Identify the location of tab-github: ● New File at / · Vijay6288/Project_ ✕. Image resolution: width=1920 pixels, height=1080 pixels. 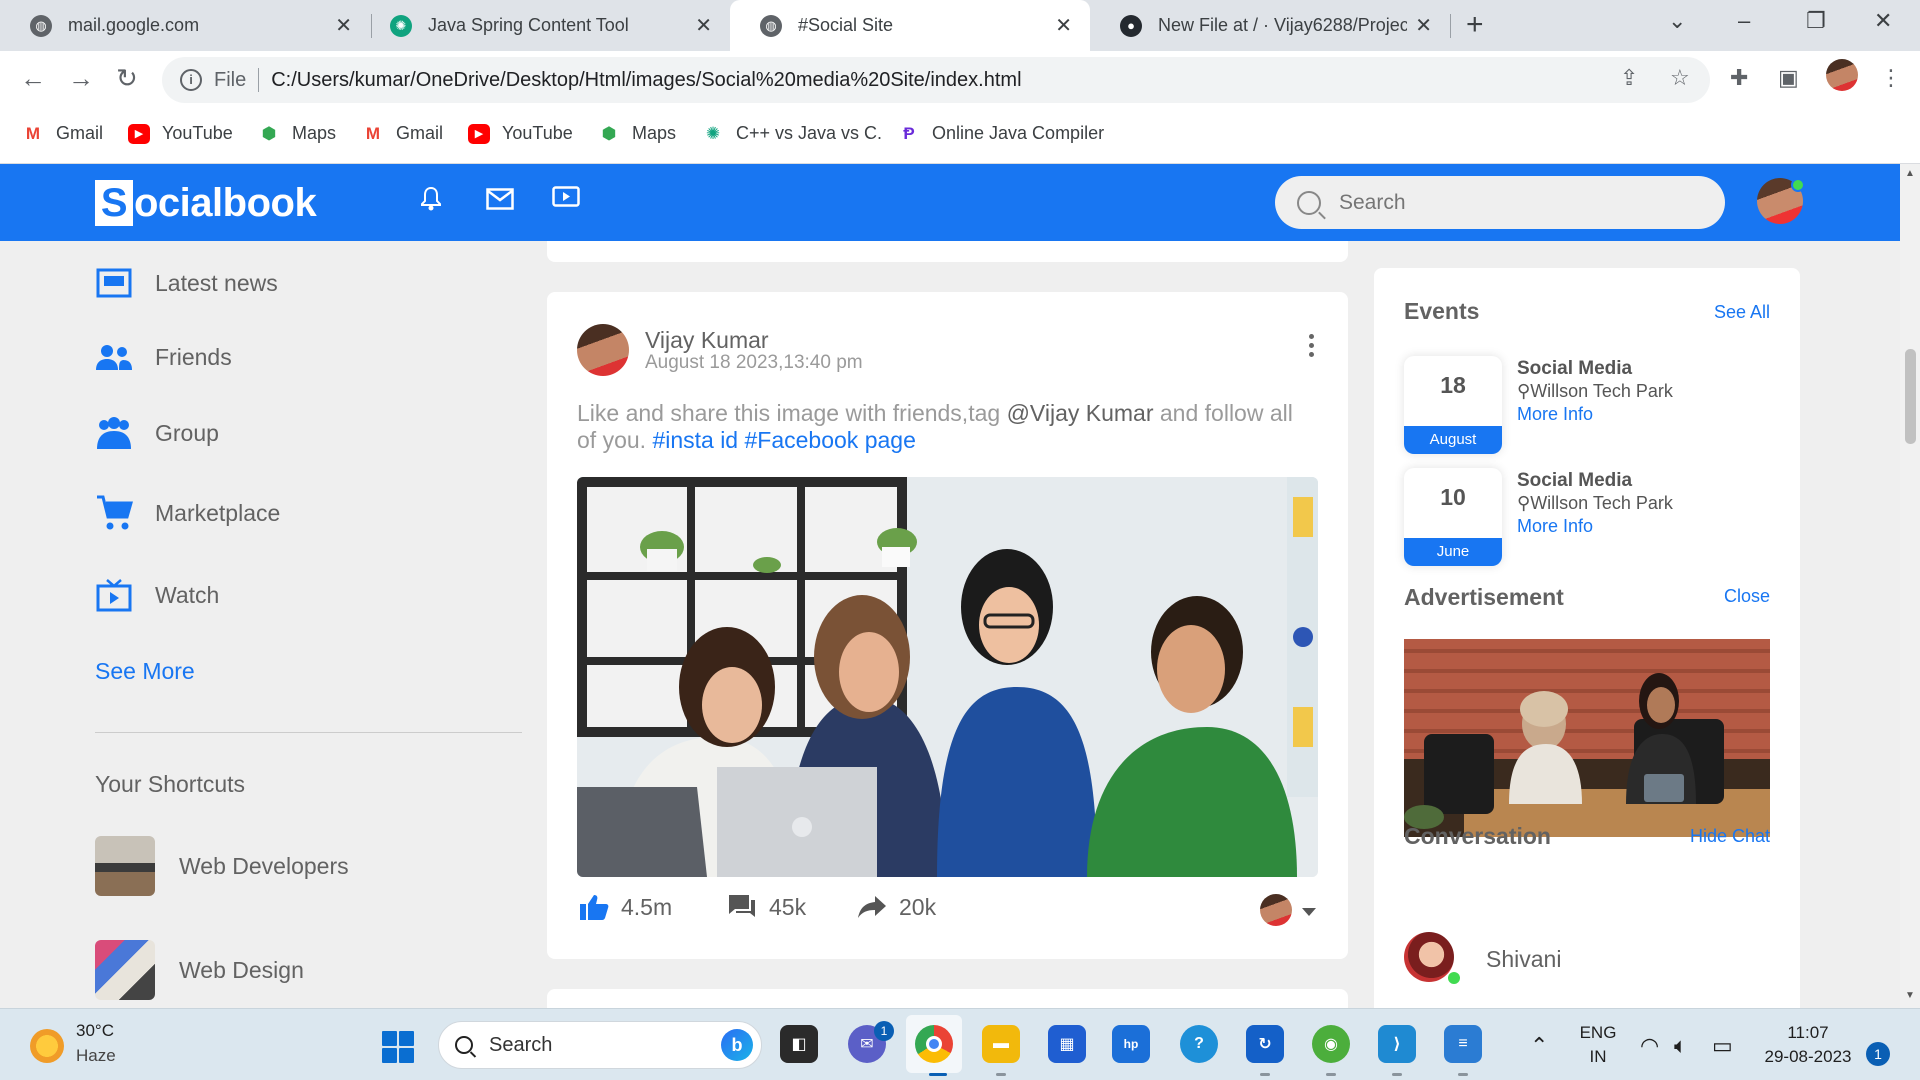
(1270, 25).